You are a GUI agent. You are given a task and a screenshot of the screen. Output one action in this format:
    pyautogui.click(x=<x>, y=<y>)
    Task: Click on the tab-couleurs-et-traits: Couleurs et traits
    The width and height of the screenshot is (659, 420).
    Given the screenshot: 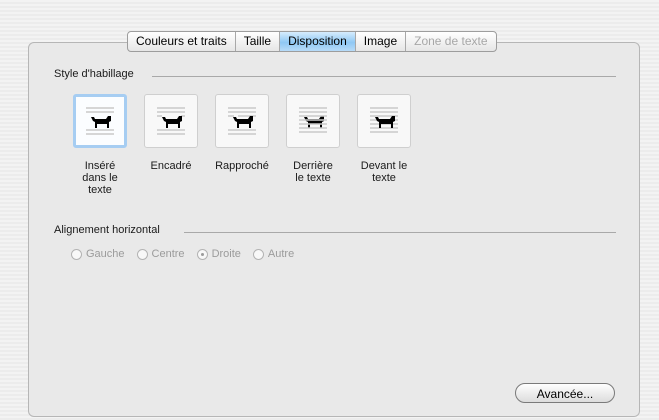 What is the action you would take?
    pyautogui.click(x=182, y=41)
    